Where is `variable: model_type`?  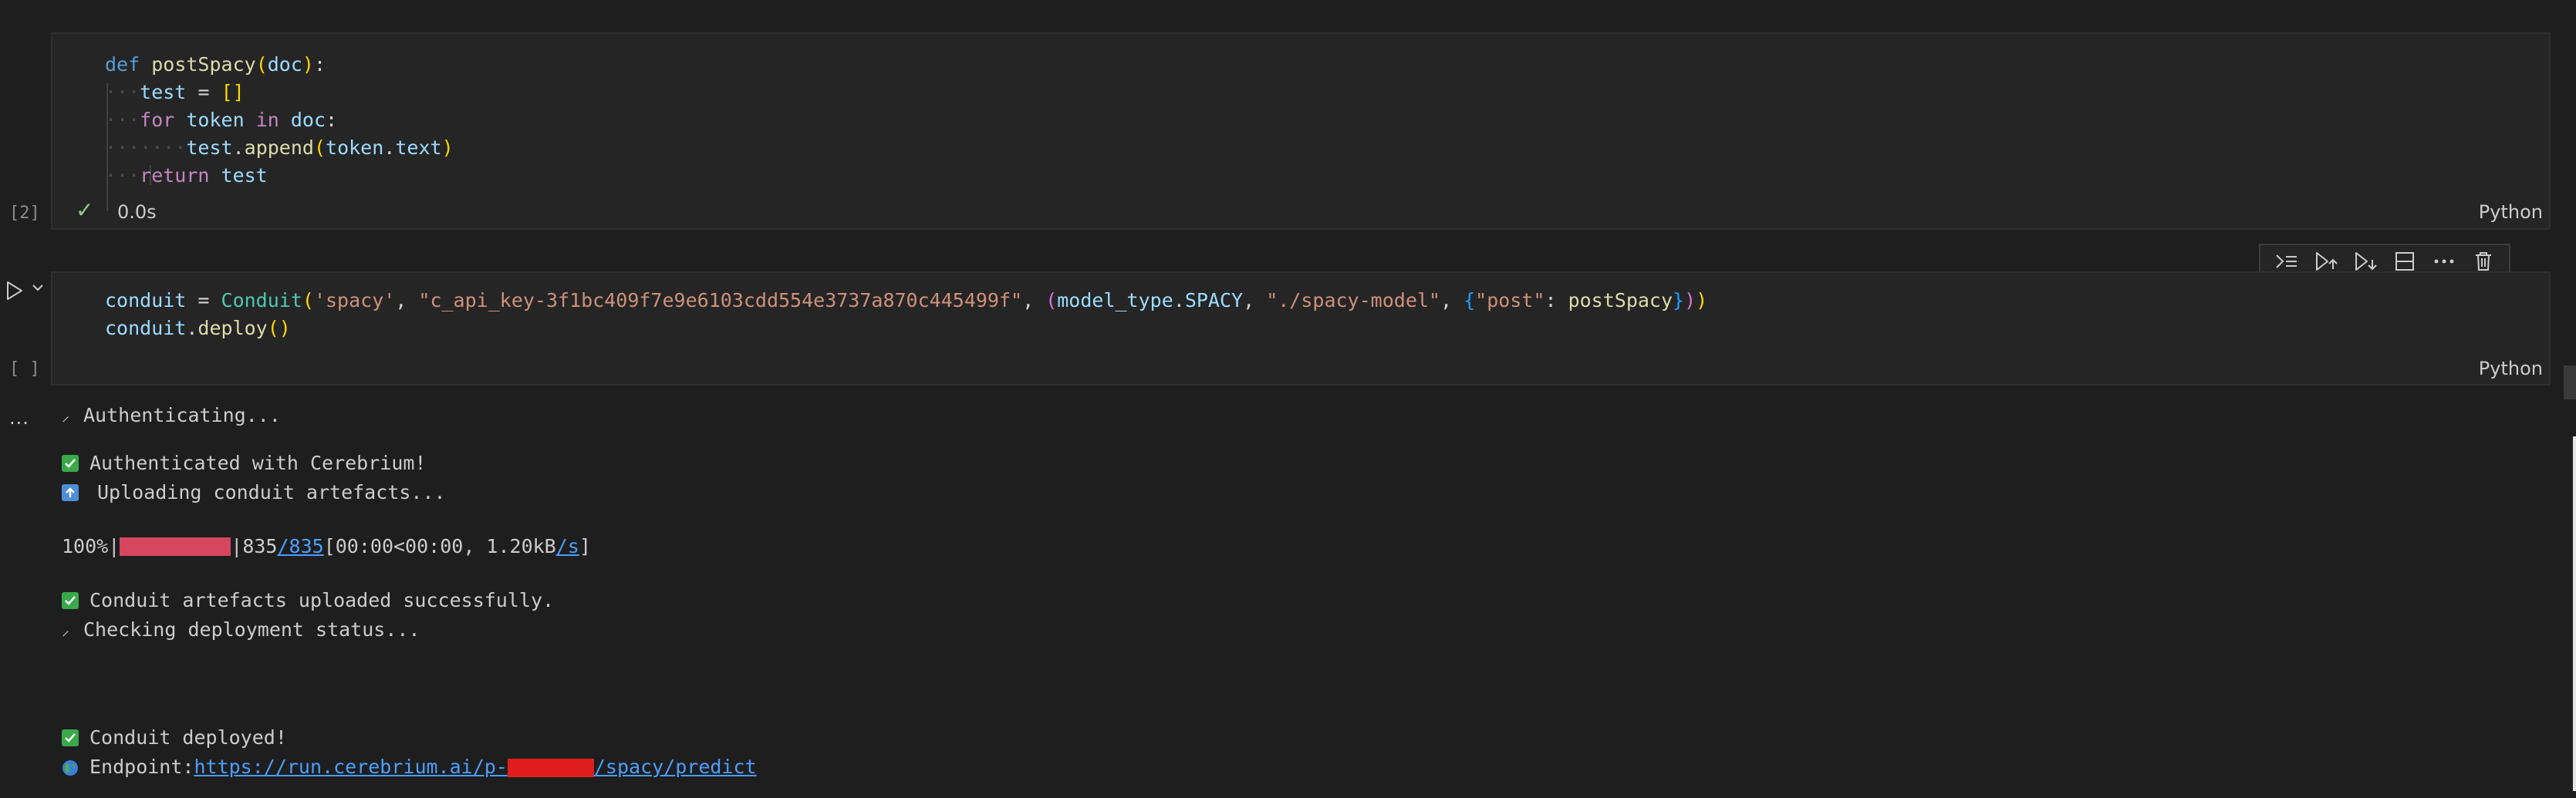
variable: model_type is located at coordinates (1115, 300).